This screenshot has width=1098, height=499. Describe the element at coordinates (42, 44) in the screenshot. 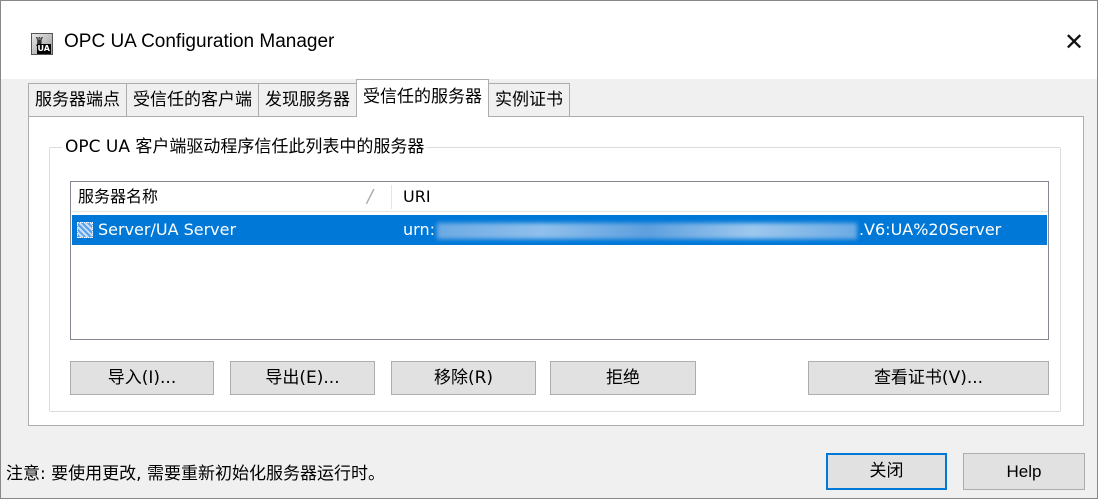

I see `opc-ua-app-icon: ♜ UA` at that location.